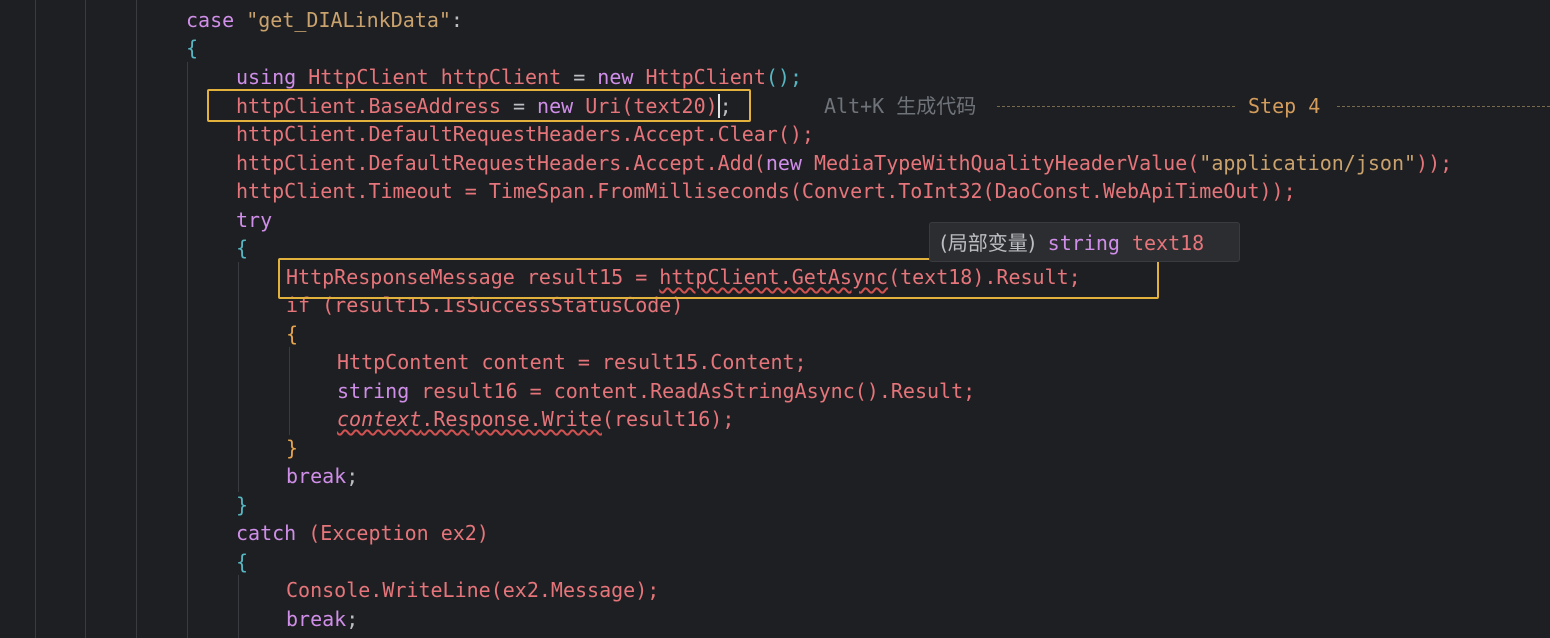  I want to click on keyword: case, so click(210, 20).